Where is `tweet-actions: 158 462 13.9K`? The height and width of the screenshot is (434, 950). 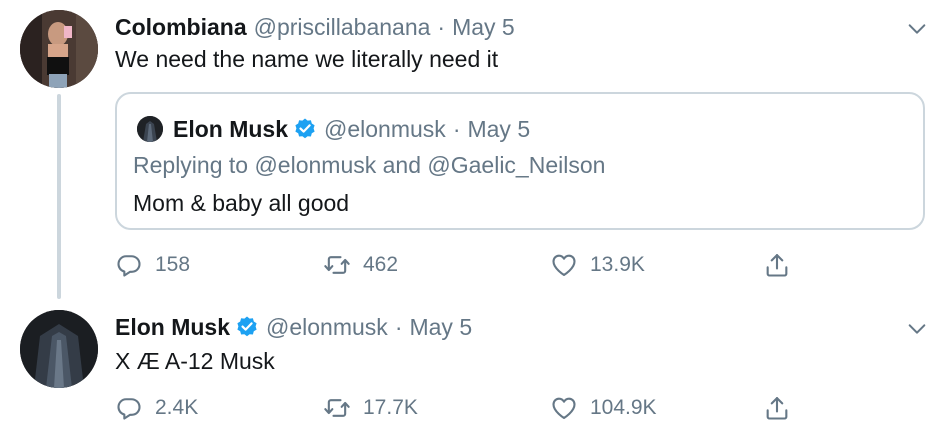 tweet-actions: 158 462 13.9K is located at coordinates (455, 265).